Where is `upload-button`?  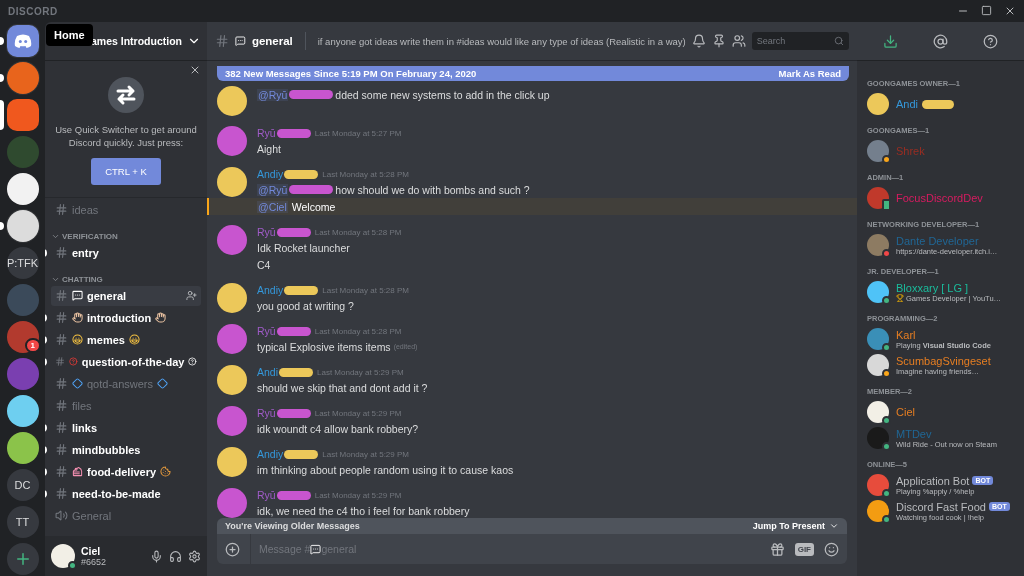 upload-button is located at coordinates (232, 549).